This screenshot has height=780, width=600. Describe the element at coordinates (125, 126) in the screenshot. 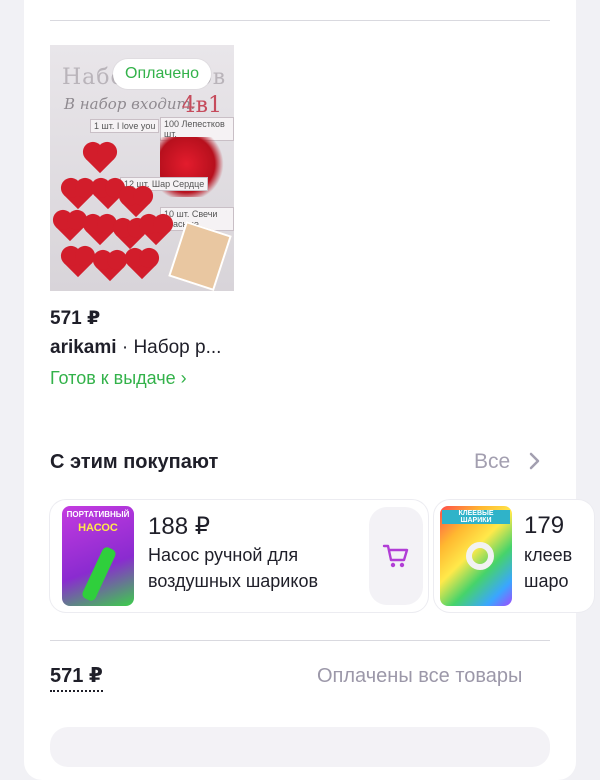

I see `product-image-label: 1 шт. I love you` at that location.